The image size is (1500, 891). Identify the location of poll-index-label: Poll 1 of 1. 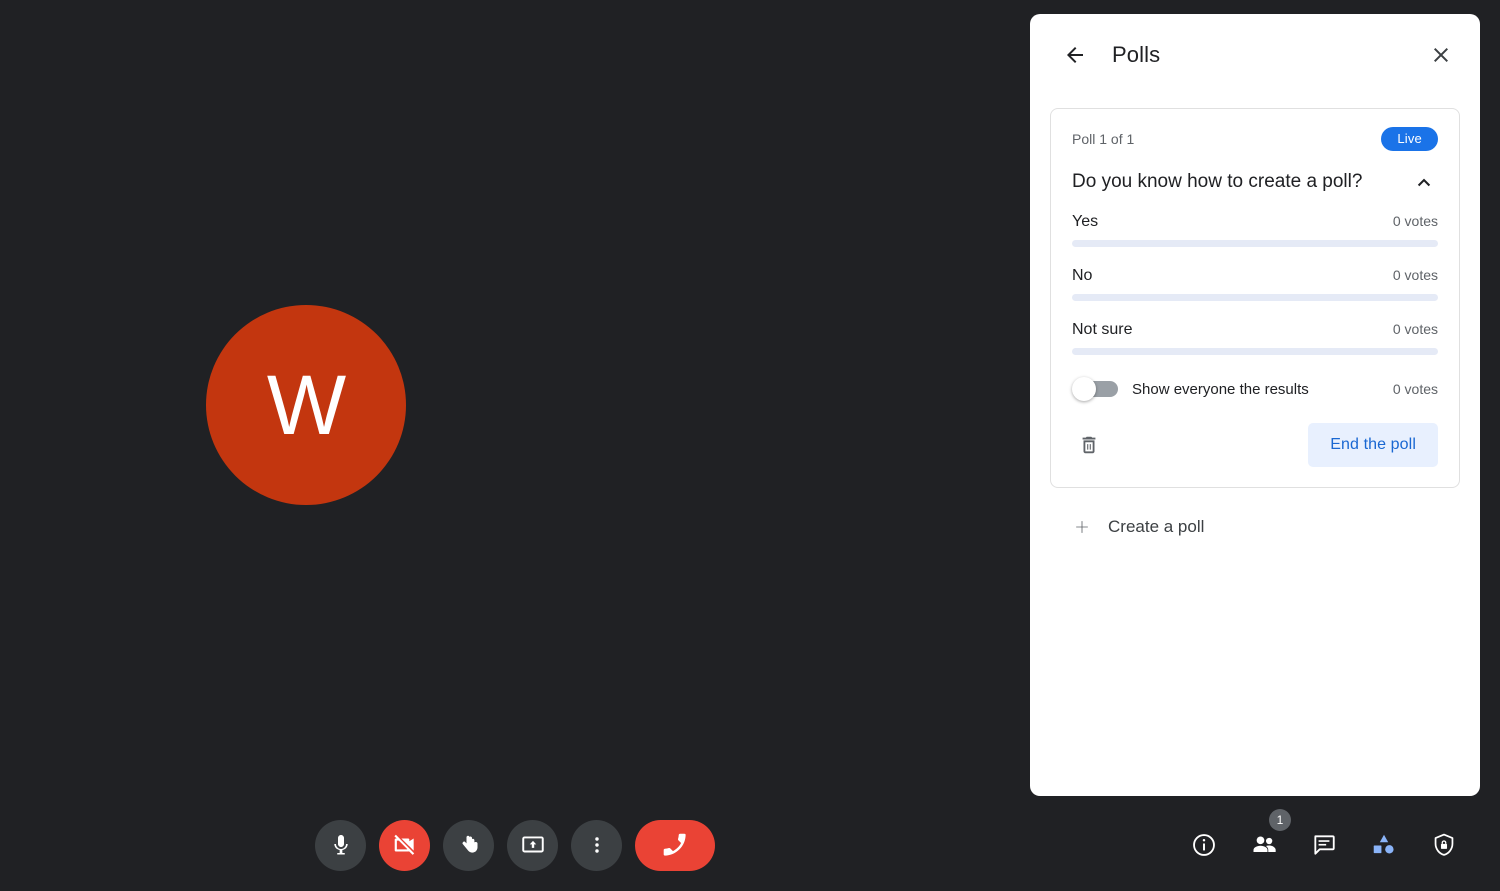
(1103, 139).